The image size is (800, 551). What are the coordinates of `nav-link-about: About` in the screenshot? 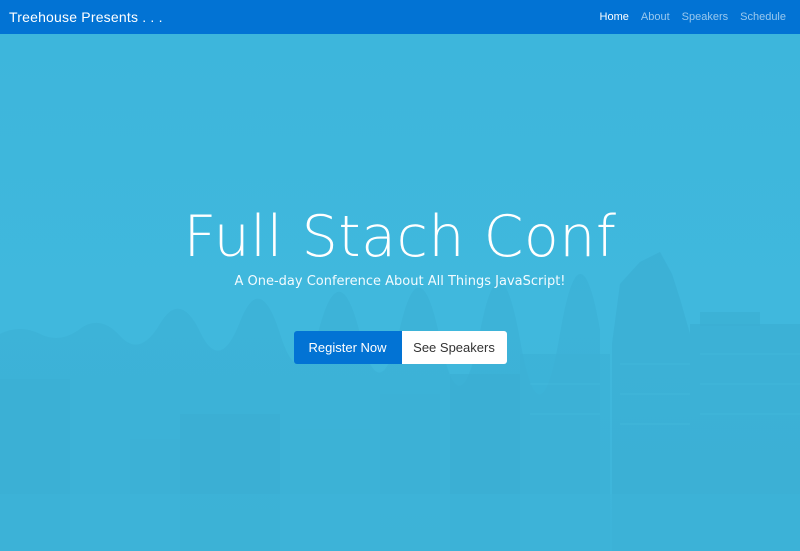 It's located at (655, 17).